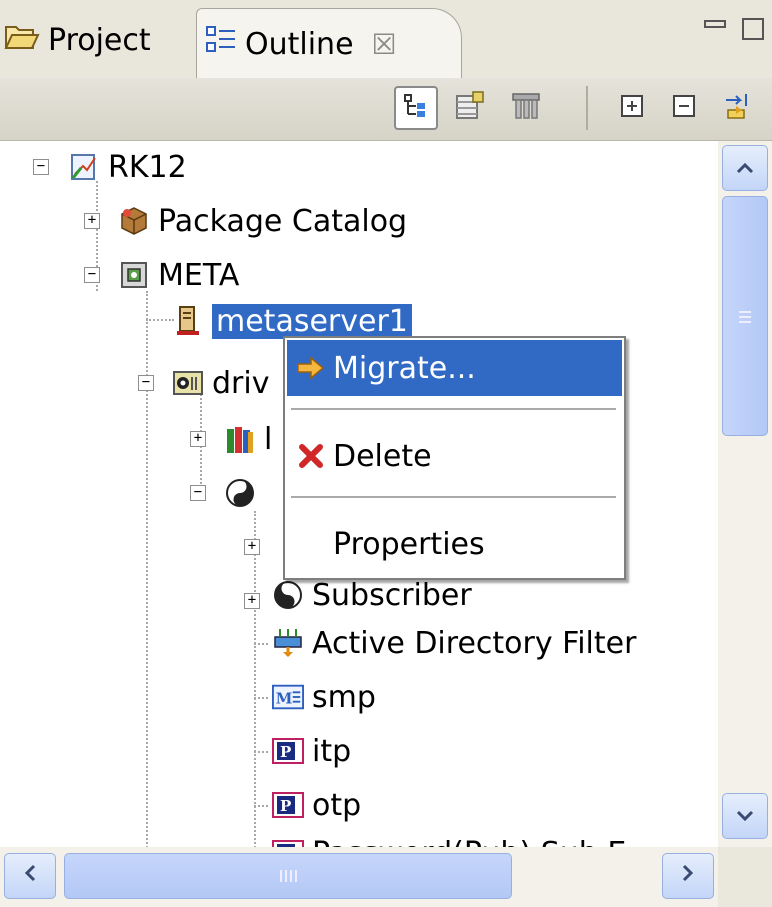  I want to click on tree-item-active-directory-filter: Active Directory Filter, so click(454, 643).